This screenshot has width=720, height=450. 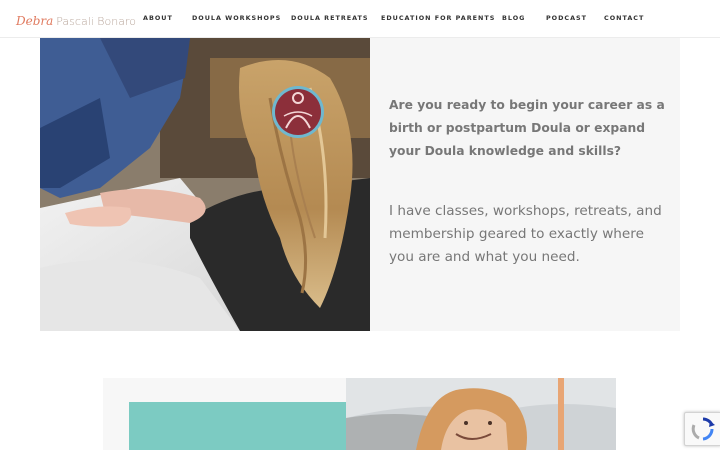 I want to click on nav-blog: BLOG, so click(x=513, y=18).